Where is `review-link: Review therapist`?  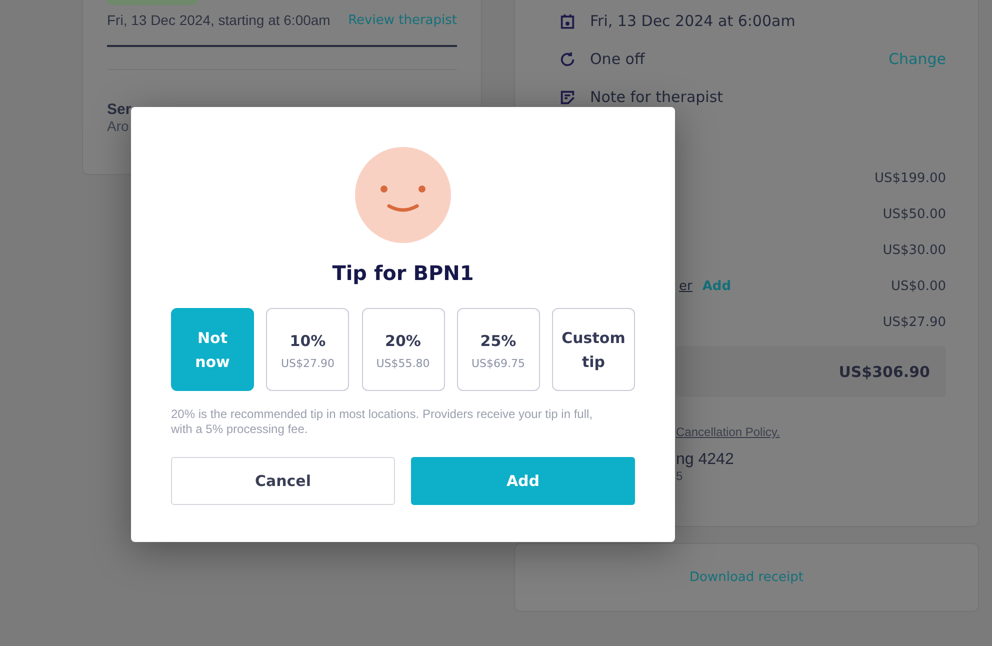 review-link: Review therapist is located at coordinates (402, 20).